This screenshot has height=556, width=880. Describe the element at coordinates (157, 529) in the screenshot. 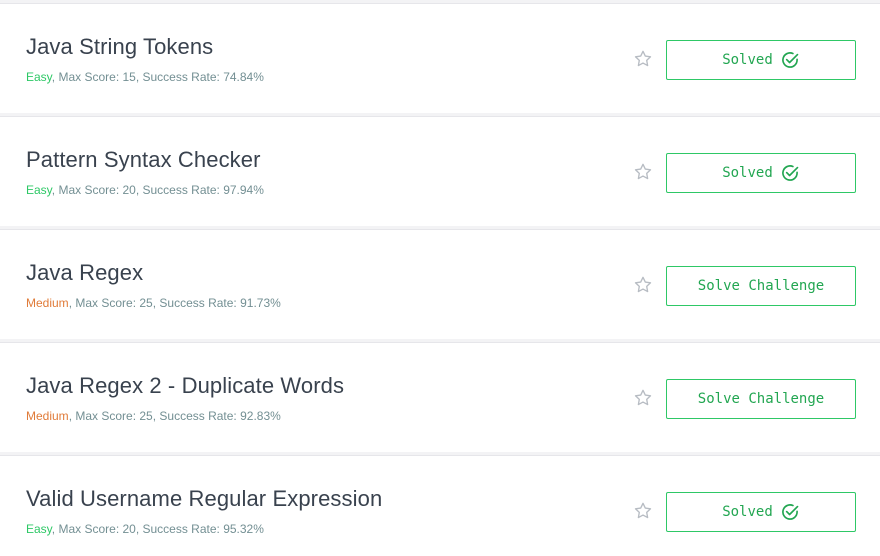

I see `challenge-stats: , Max Score: 20, Success Rate: 95.32%` at that location.